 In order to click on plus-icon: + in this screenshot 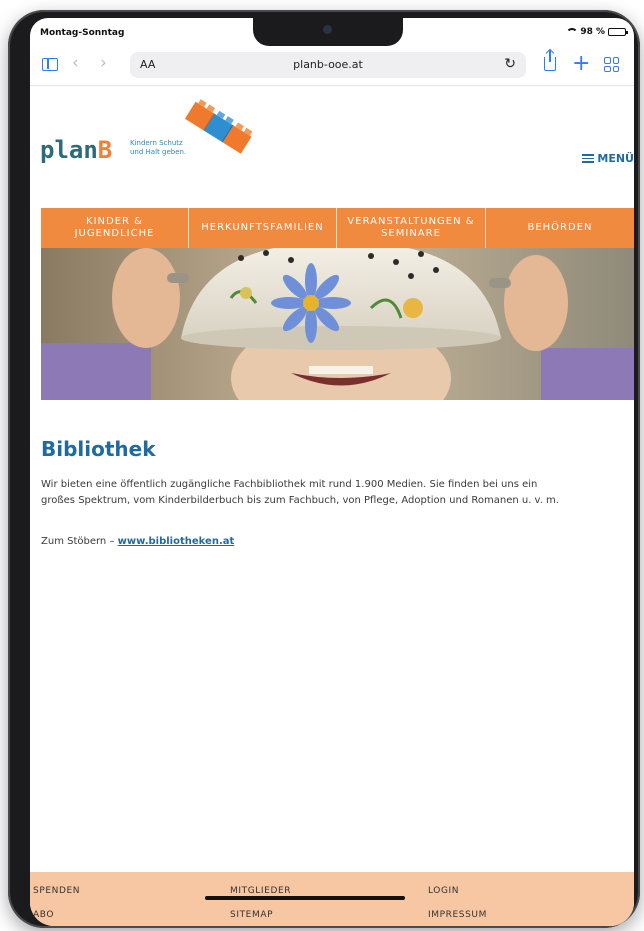, I will do `click(581, 64)`.